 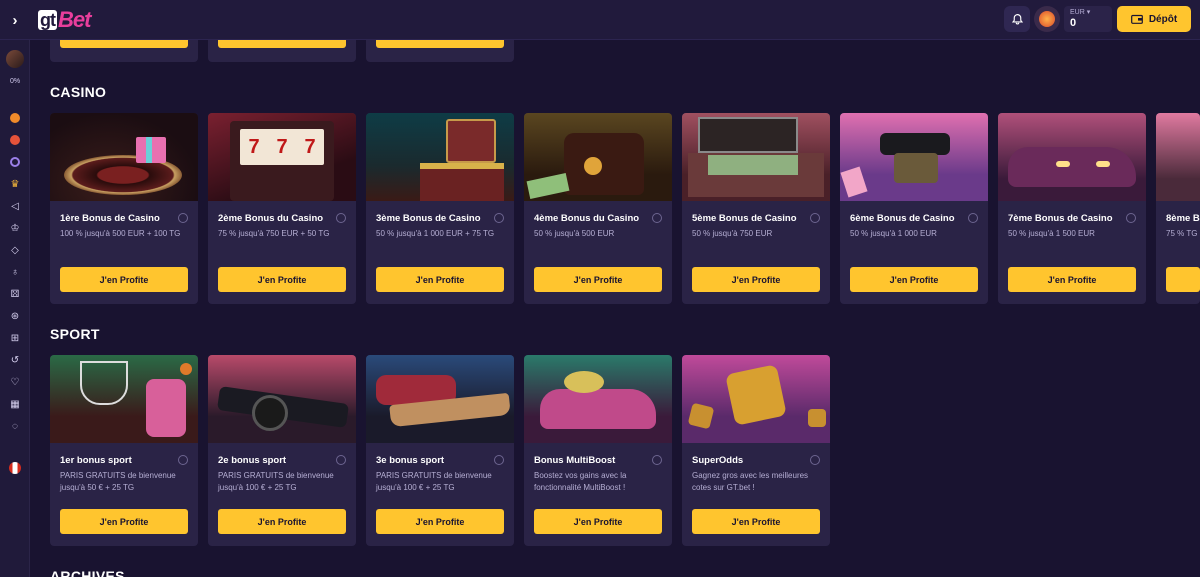 What do you see at coordinates (15, 272) in the screenshot?
I see `people-icon: ♁` at bounding box center [15, 272].